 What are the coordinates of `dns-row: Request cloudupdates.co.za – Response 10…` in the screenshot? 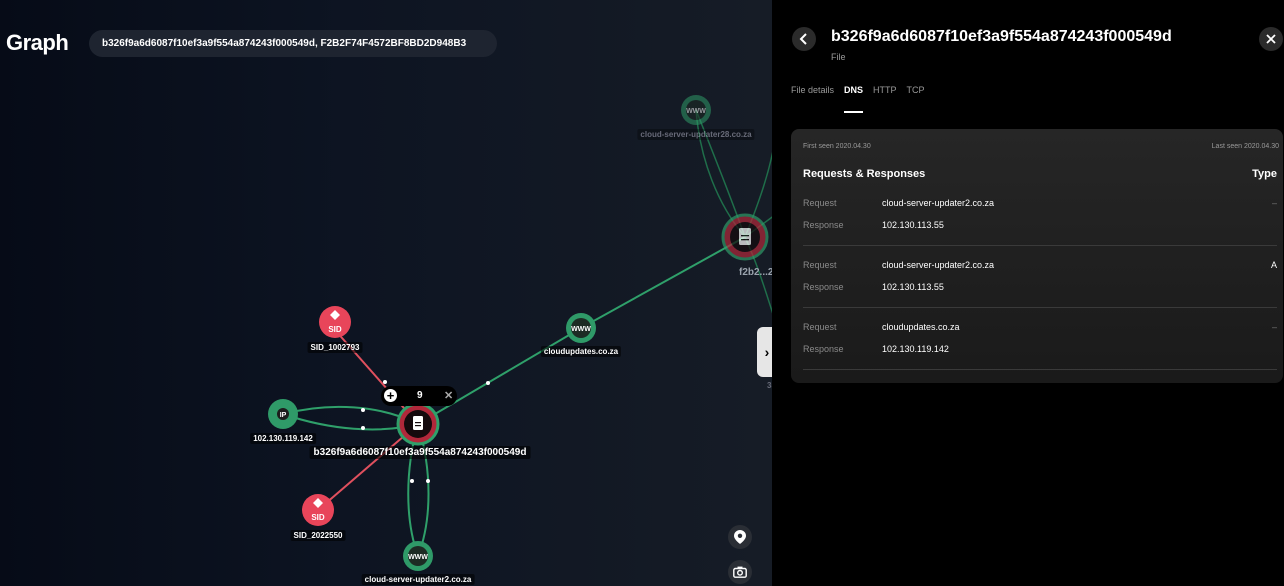 It's located at (1040, 338).